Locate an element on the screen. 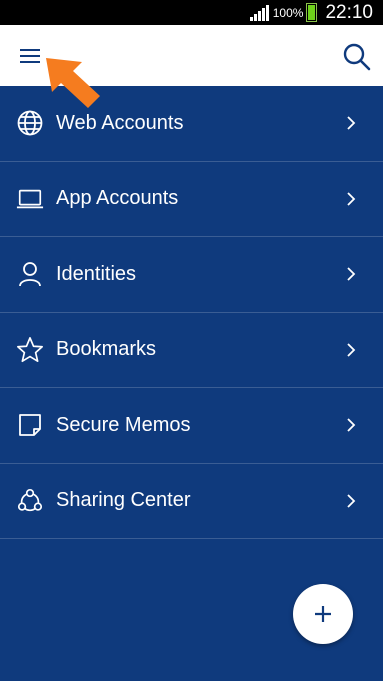 The height and width of the screenshot is (681, 383). signal-icon is located at coordinates (259, 12).